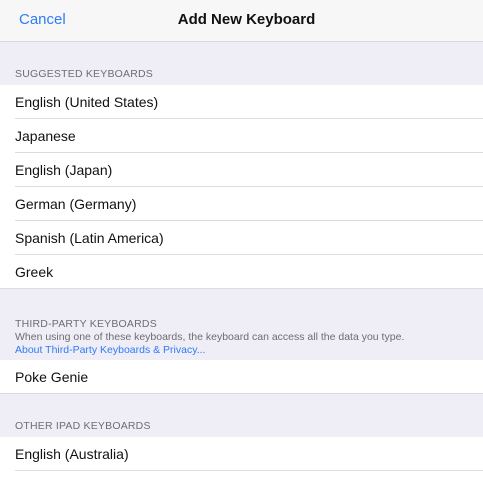 Image resolution: width=483 pixels, height=480 pixels. I want to click on keyboard-row-german-germany: German (Germany), so click(241, 204).